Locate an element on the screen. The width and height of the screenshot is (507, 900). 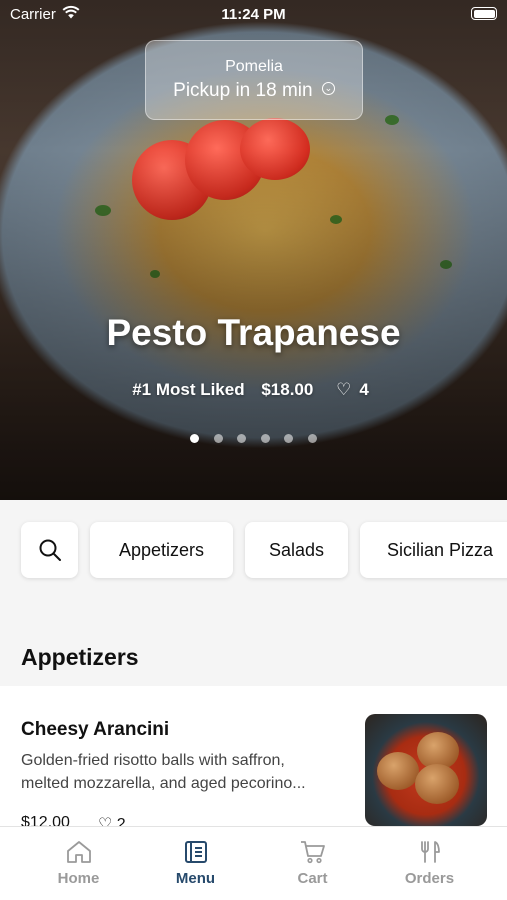
pickup-selector: Pomelia Pickup in 18 min ⌄ is located at coordinates (254, 80).